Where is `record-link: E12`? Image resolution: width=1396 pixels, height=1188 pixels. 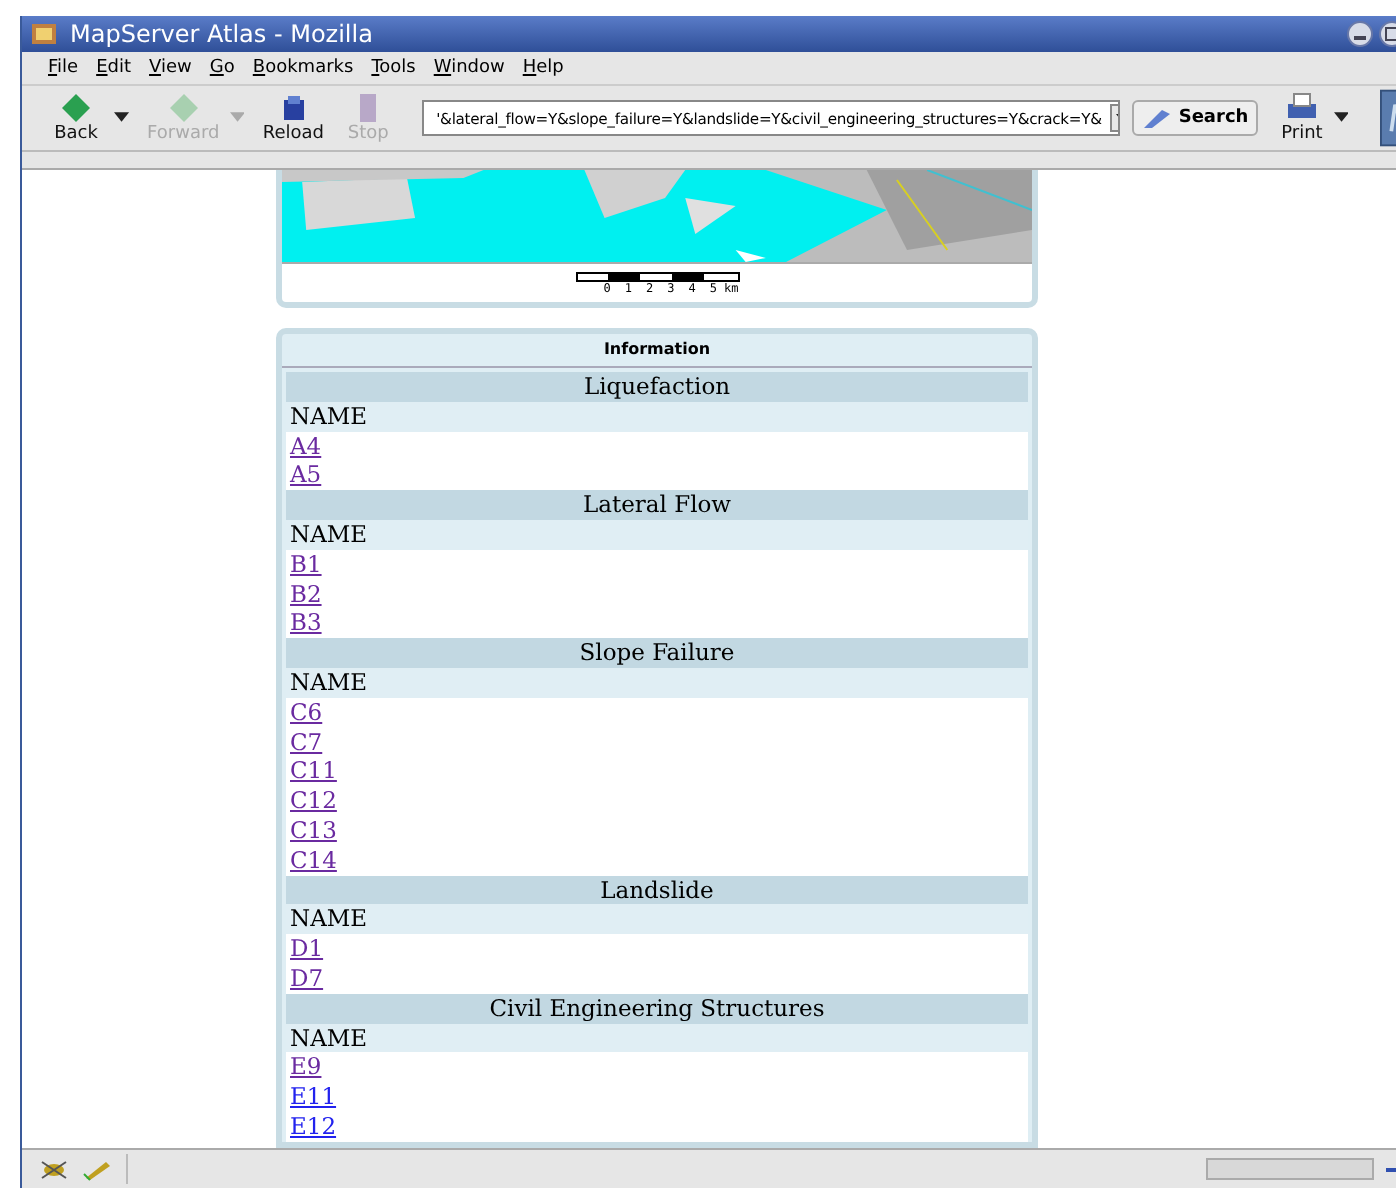 record-link: E12 is located at coordinates (313, 1125).